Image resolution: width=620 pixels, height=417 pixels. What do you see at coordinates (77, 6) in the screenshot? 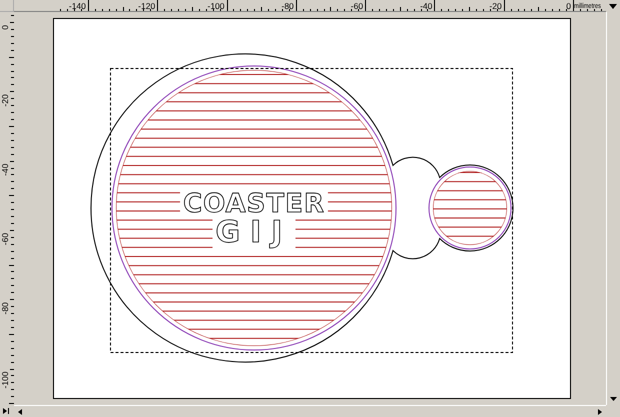
I see `ruler-label: -140` at bounding box center [77, 6].